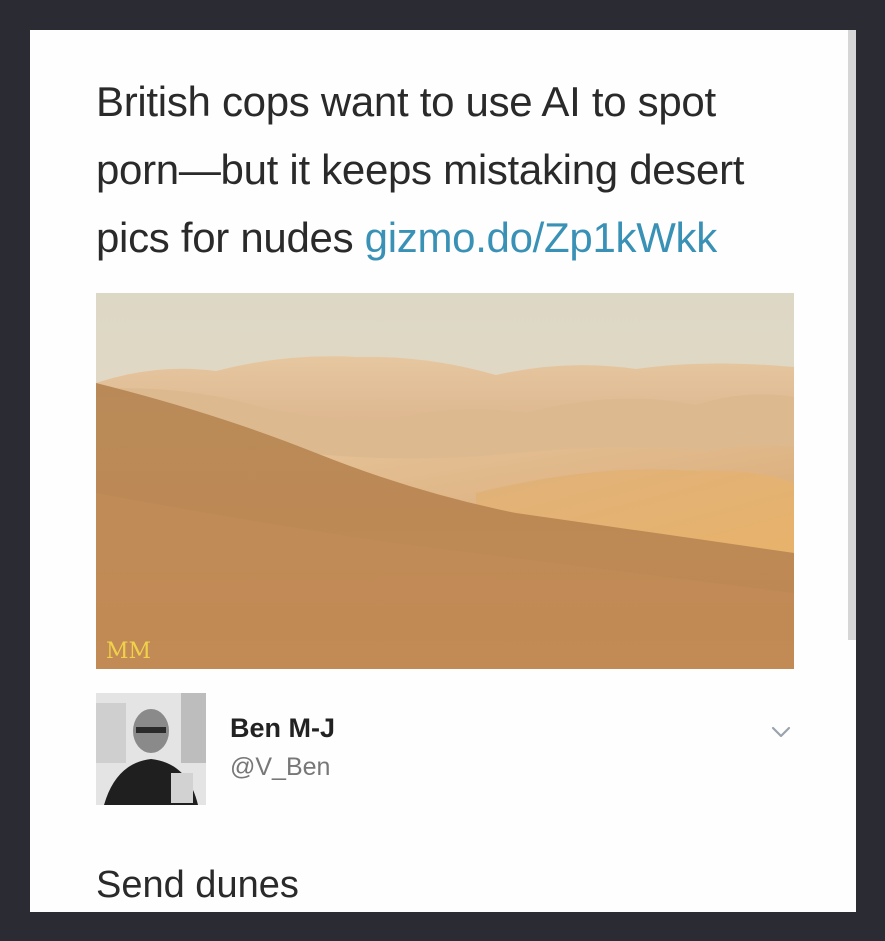 Image resolution: width=885 pixels, height=941 pixels. Describe the element at coordinates (128, 651) in the screenshot. I see `image-watermark: MM` at that location.